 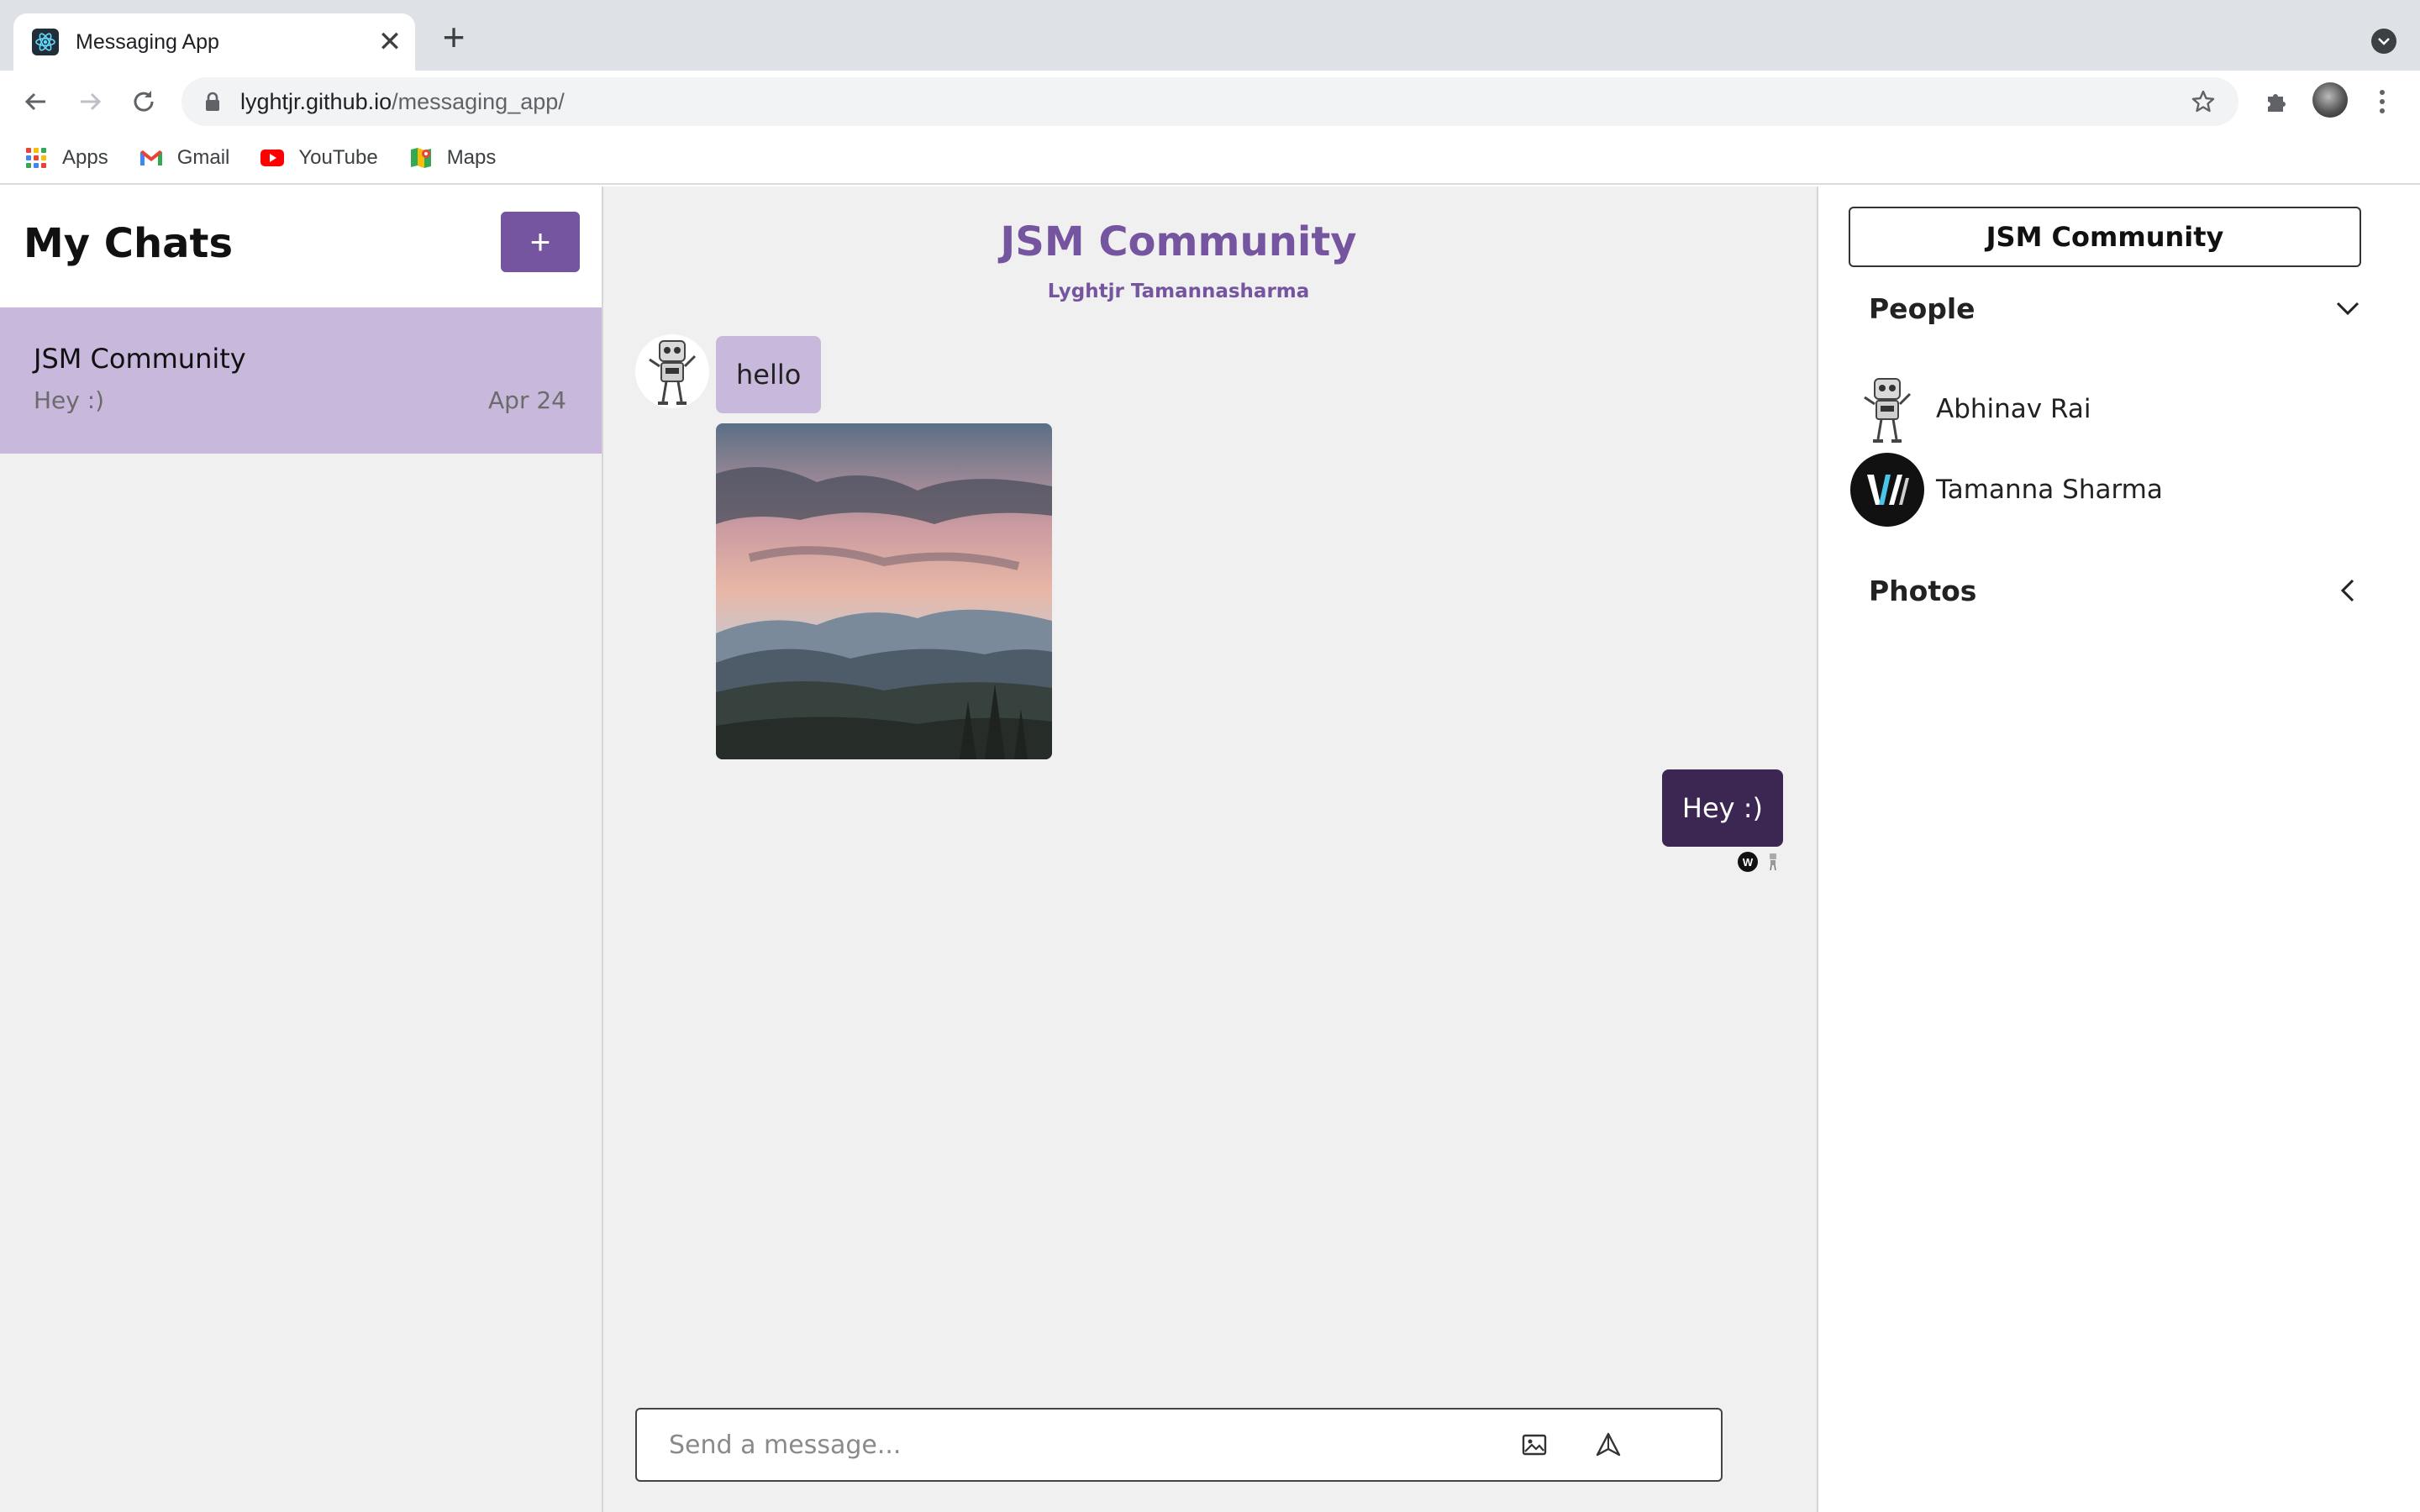 What do you see at coordinates (301, 380) in the screenshot?
I see `chat-card: JSM Community Hey :) Apr 24` at bounding box center [301, 380].